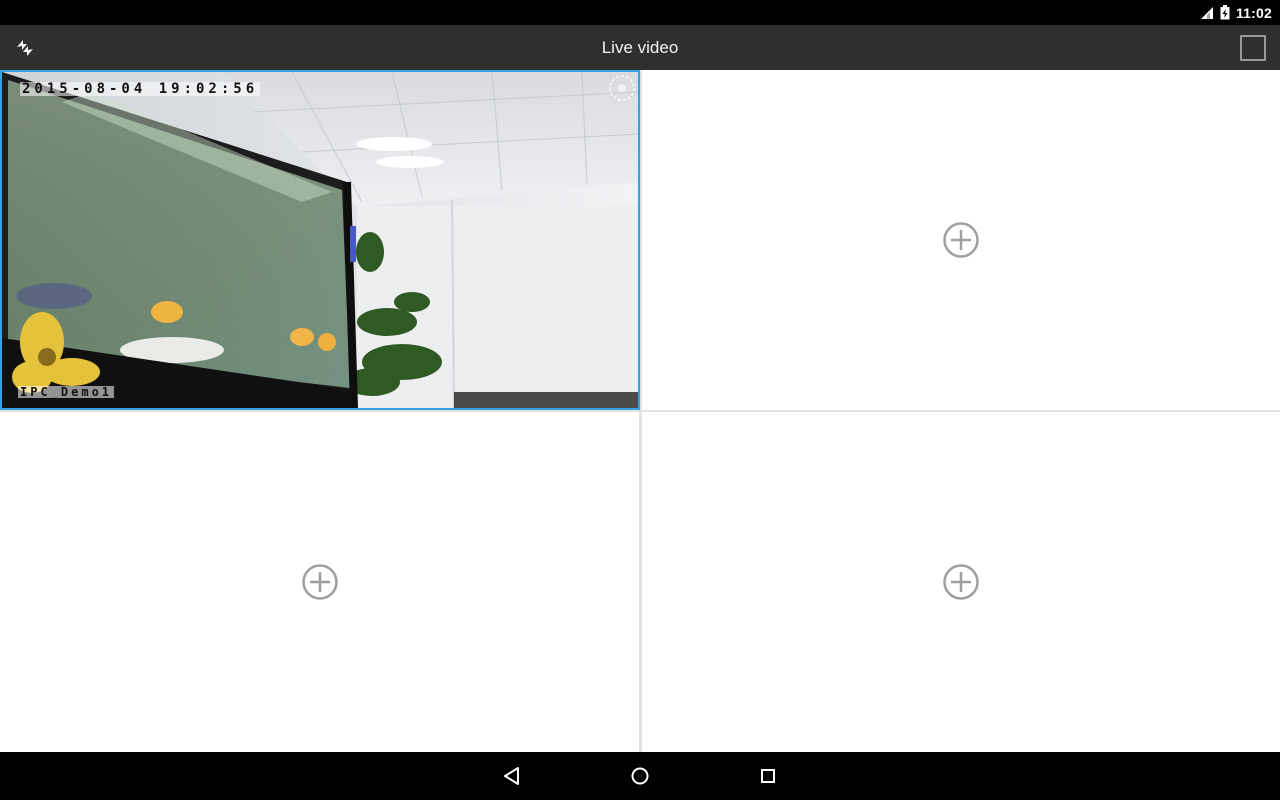  I want to click on home-icon, so click(640, 776).